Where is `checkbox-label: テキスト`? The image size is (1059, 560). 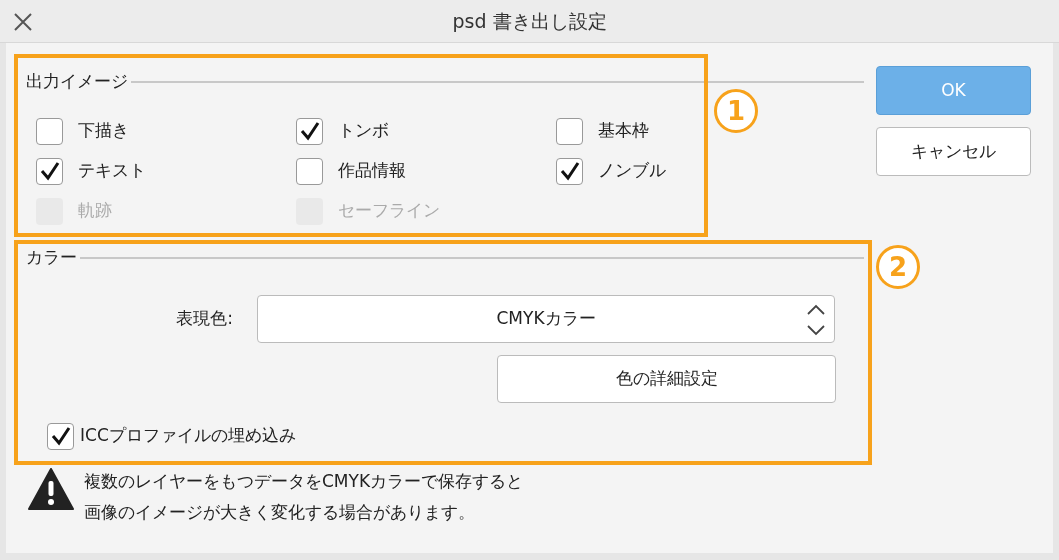 checkbox-label: テキスト is located at coordinates (112, 171).